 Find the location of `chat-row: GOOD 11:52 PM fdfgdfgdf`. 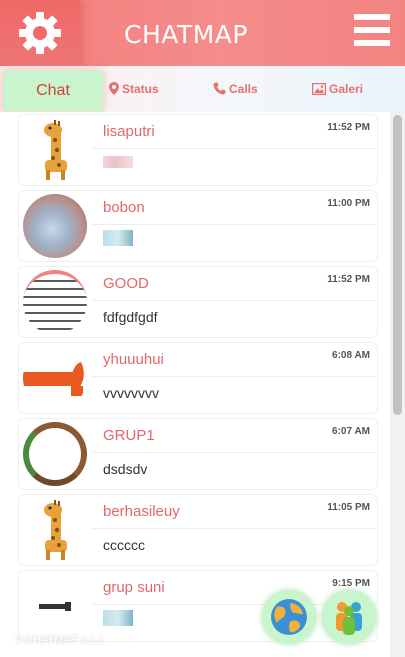

chat-row: GOOD 11:52 PM fdfgdfgdf is located at coordinates (195, 302).